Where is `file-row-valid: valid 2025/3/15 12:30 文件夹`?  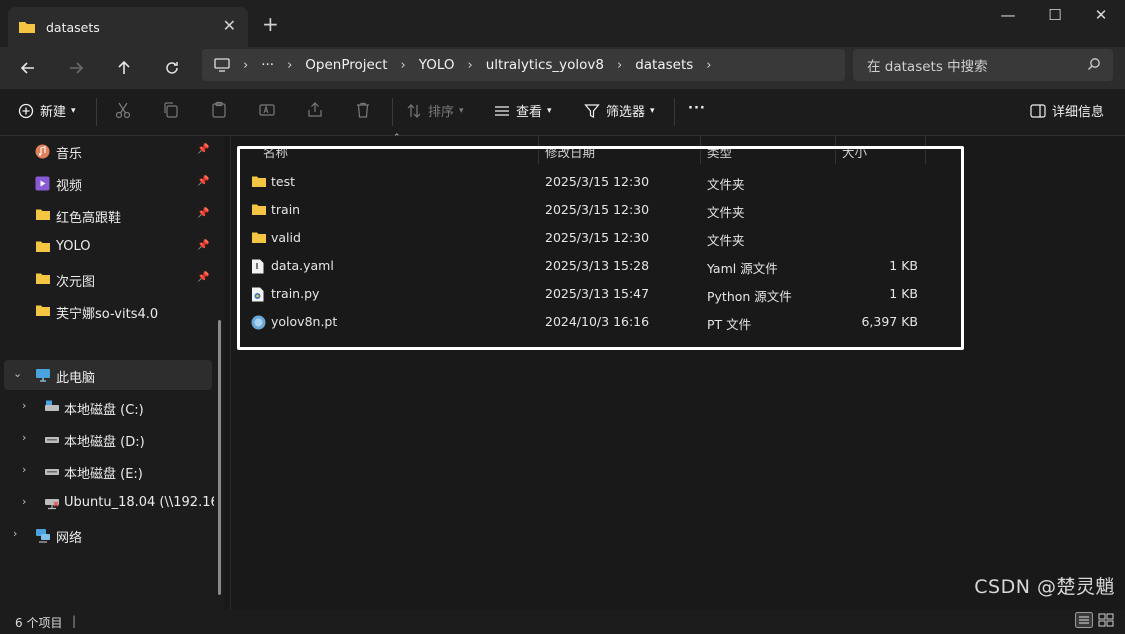 file-row-valid: valid 2025/3/15 12:30 文件夹 is located at coordinates (581, 238).